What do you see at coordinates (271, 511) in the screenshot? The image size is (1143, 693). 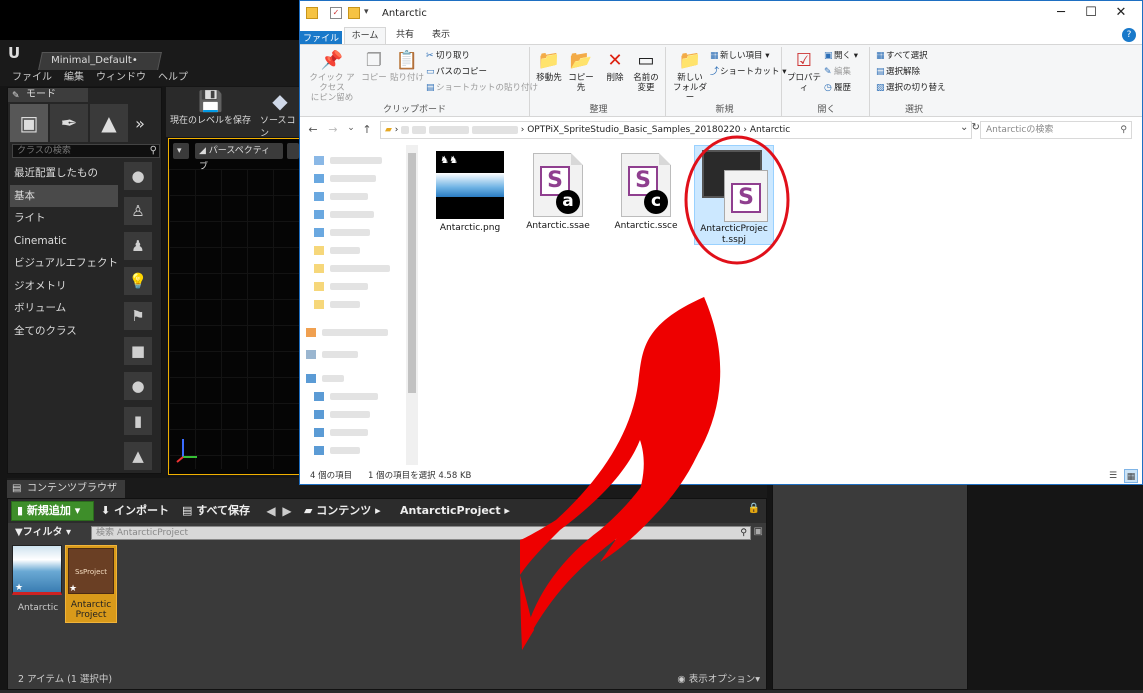 I see `back-arrow-icon: ◀` at bounding box center [271, 511].